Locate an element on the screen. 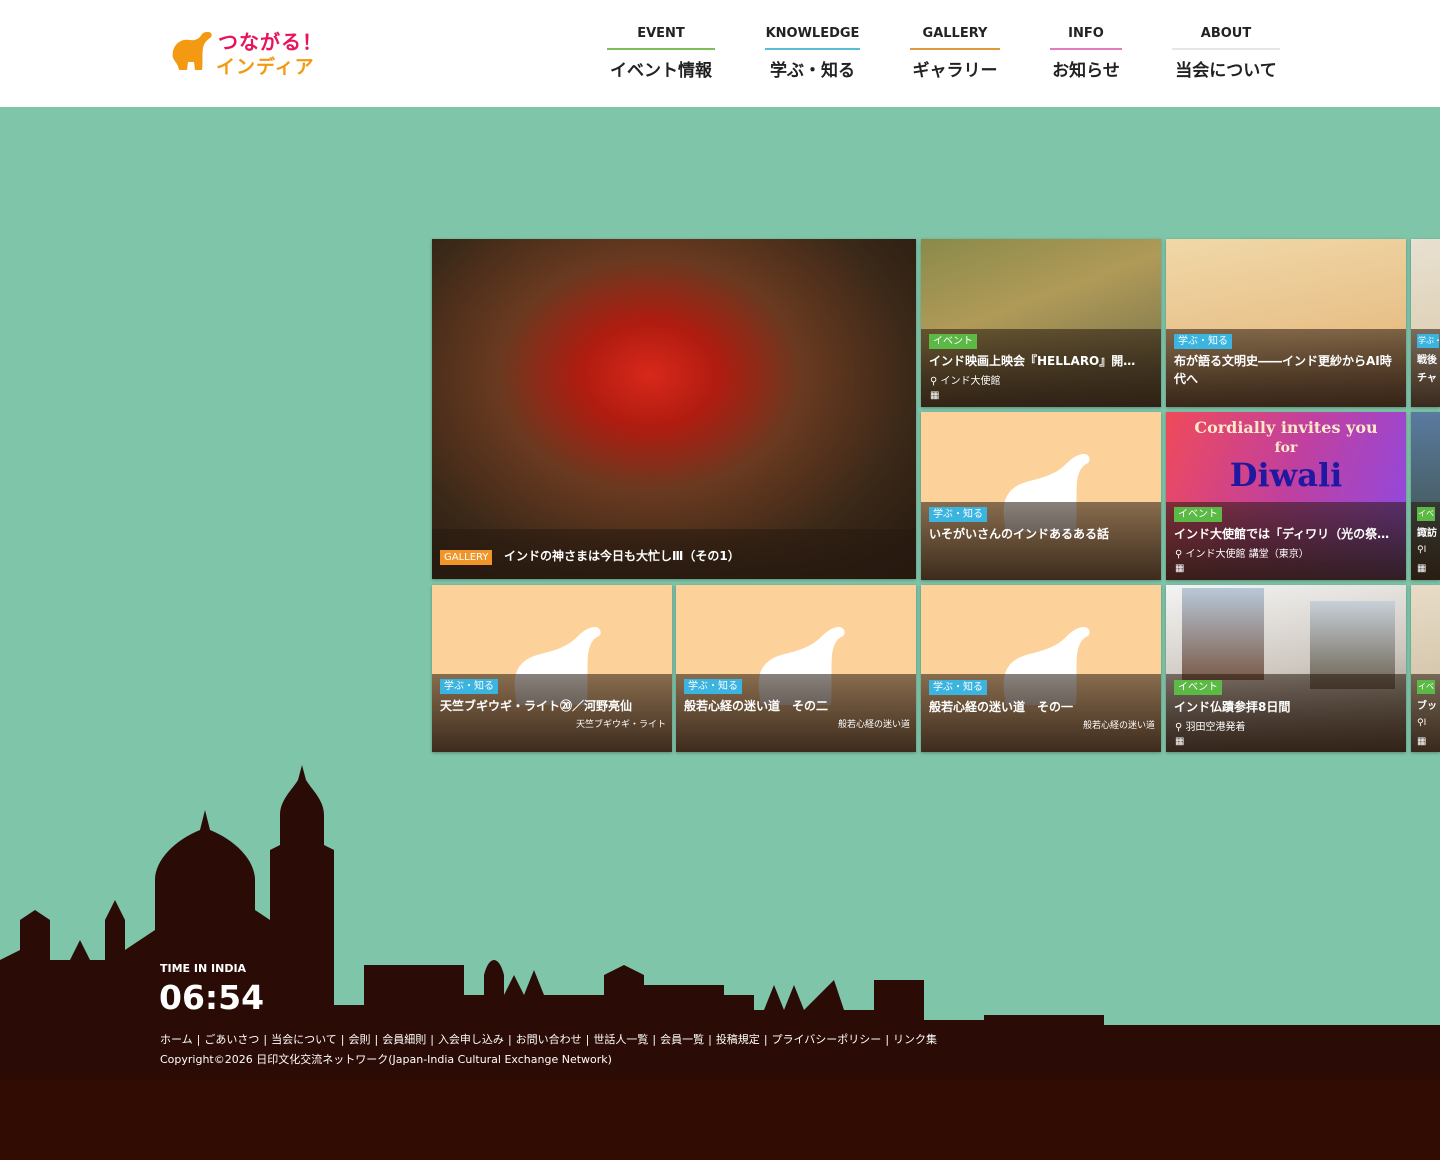 The image size is (1440, 1160). card-title: インドの神さまは今日も大忙しⅢ（その1） is located at coordinates (622, 556).